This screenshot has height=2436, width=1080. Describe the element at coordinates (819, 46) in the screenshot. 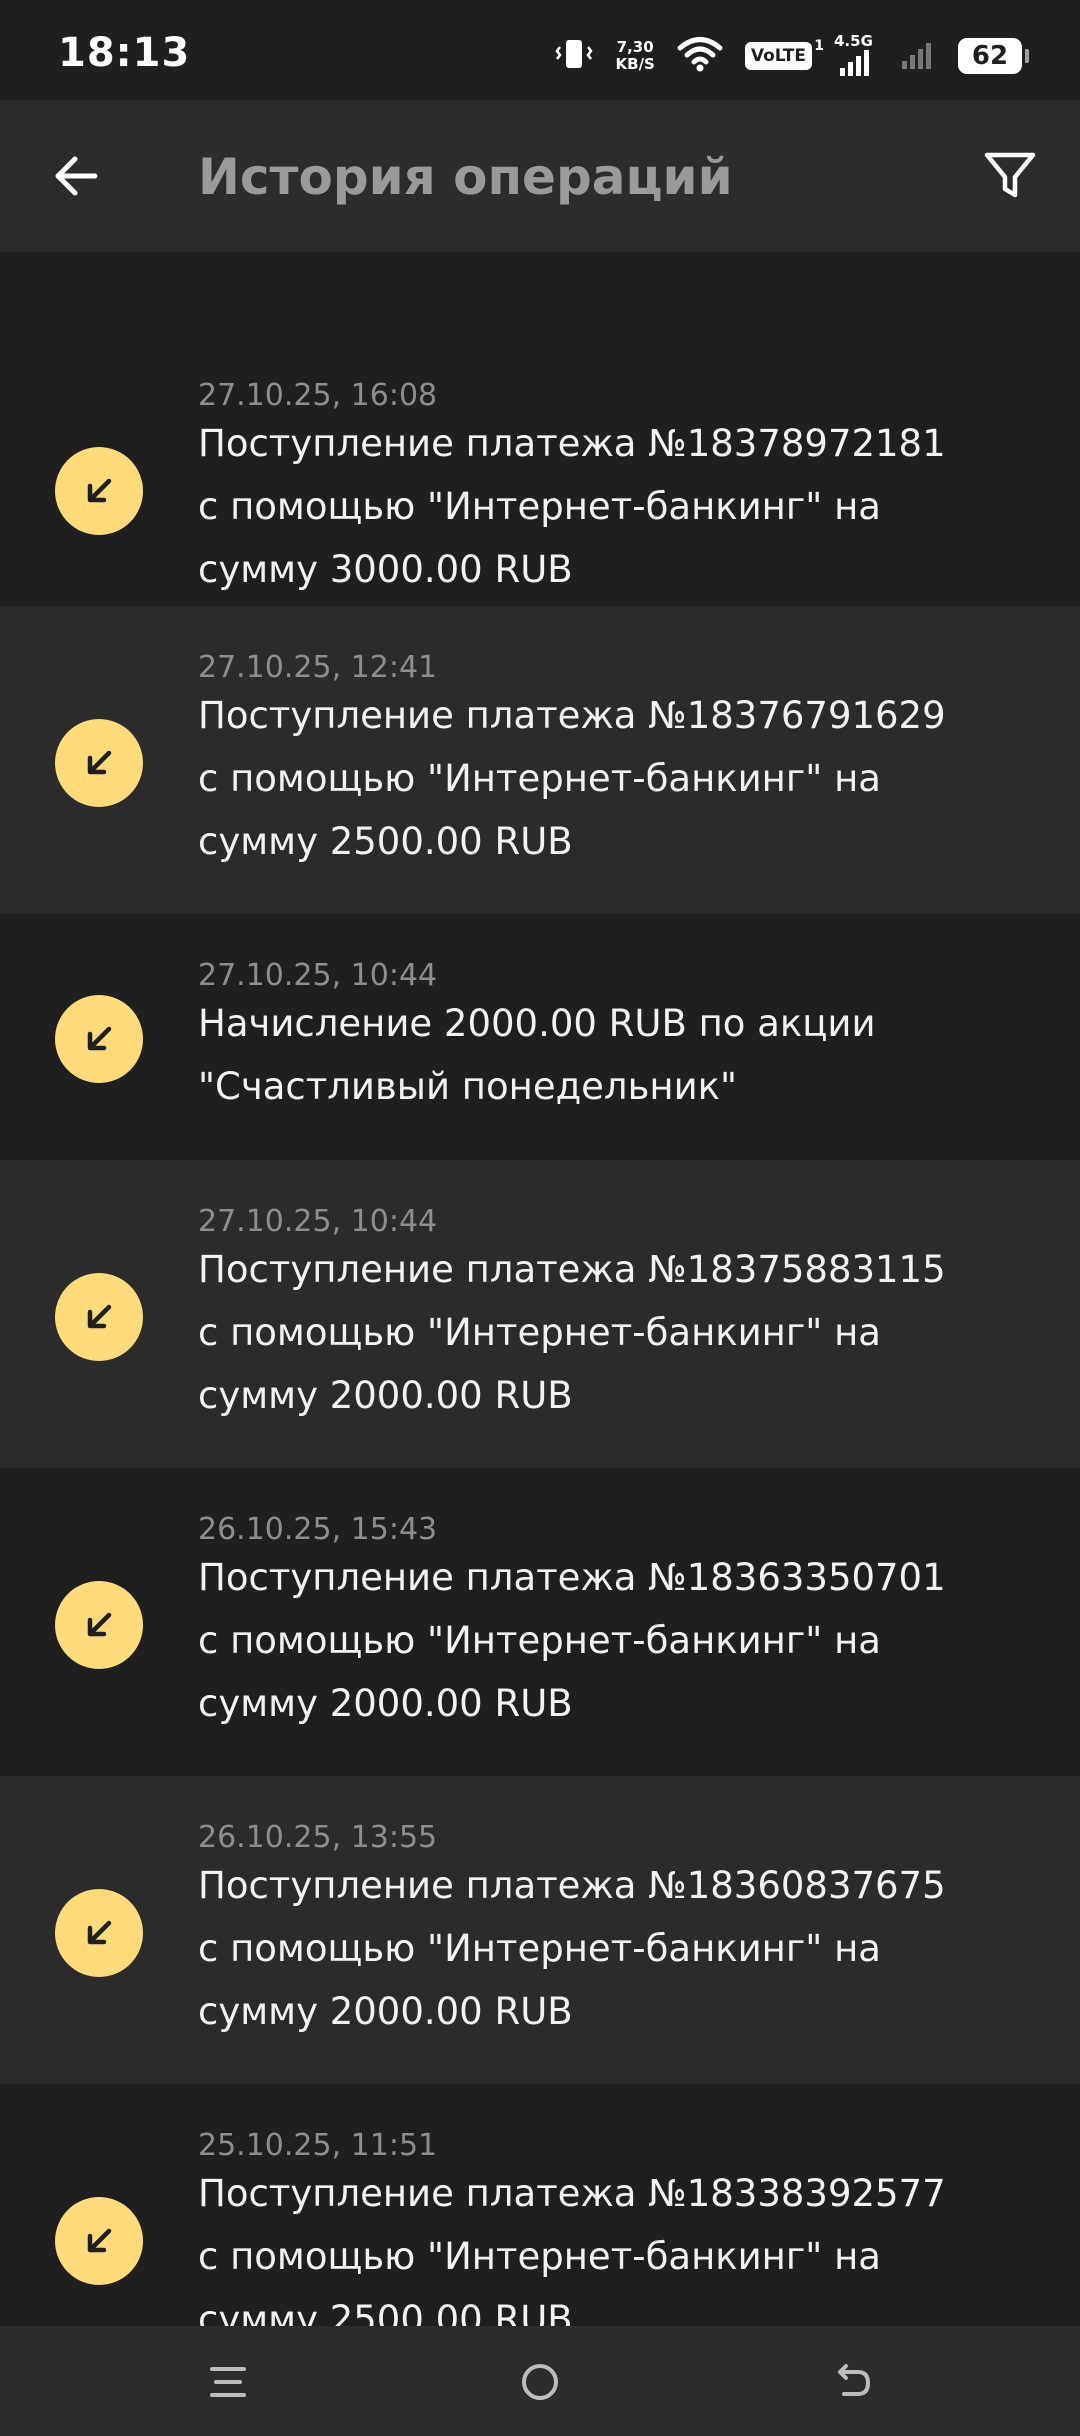

I see `sim-index: 1` at that location.